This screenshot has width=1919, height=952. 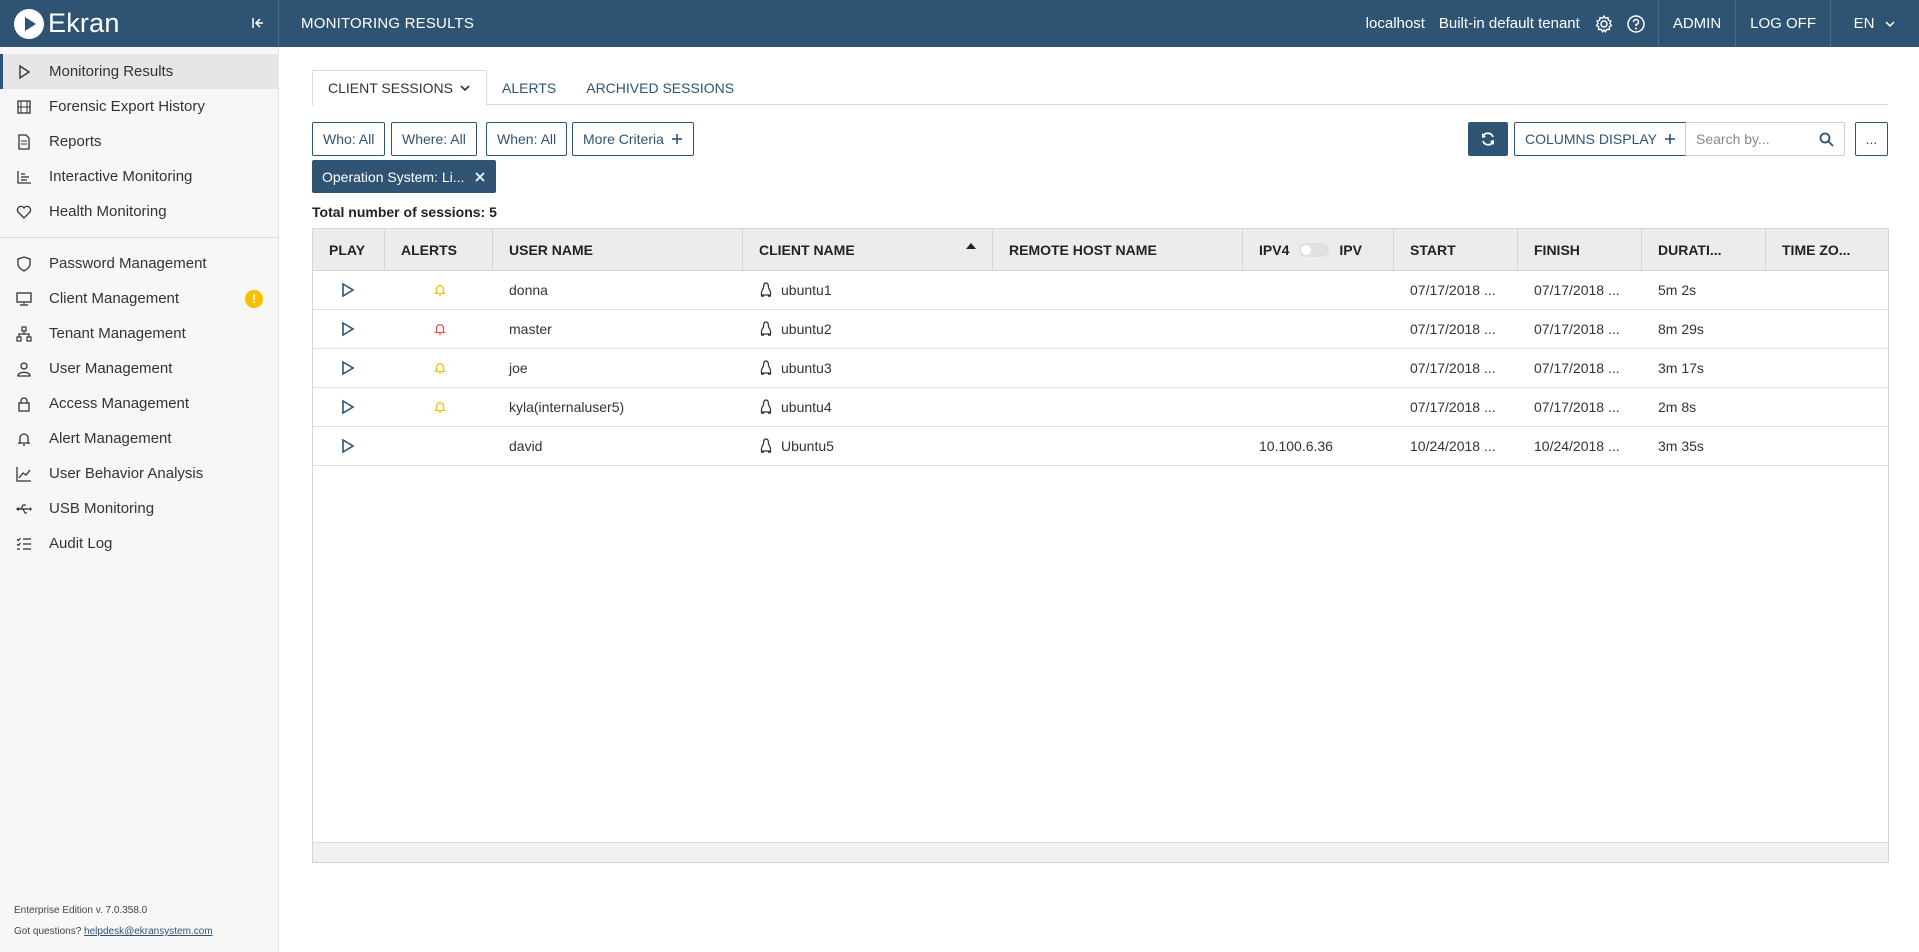 What do you see at coordinates (1782, 23) in the screenshot?
I see `logoff-button: LOG OFF` at bounding box center [1782, 23].